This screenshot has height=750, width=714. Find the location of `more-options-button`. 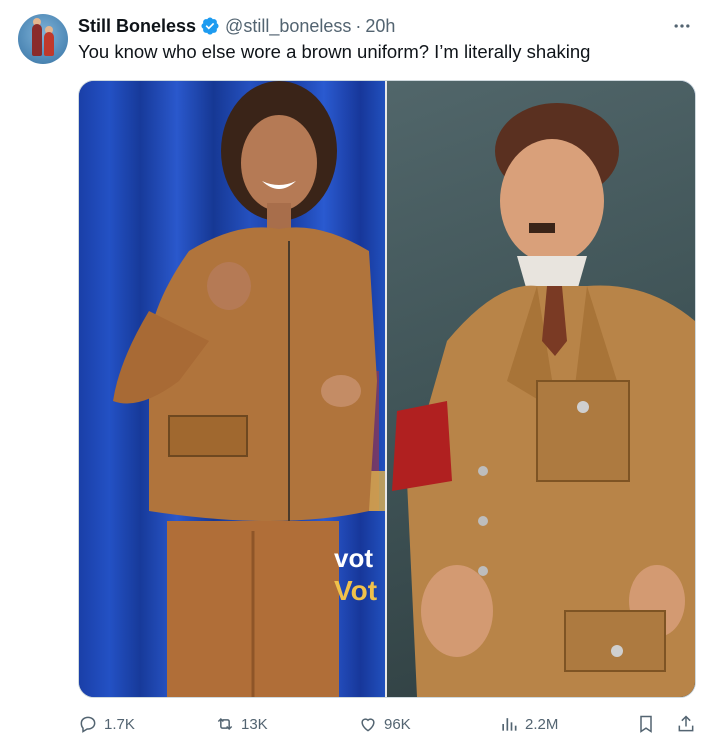

more-options-button is located at coordinates (682, 26).